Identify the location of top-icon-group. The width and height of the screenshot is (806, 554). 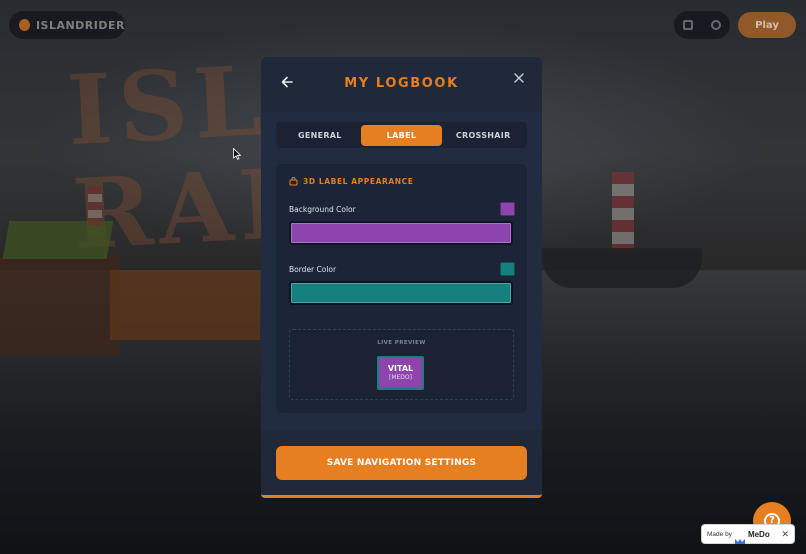
(702, 25).